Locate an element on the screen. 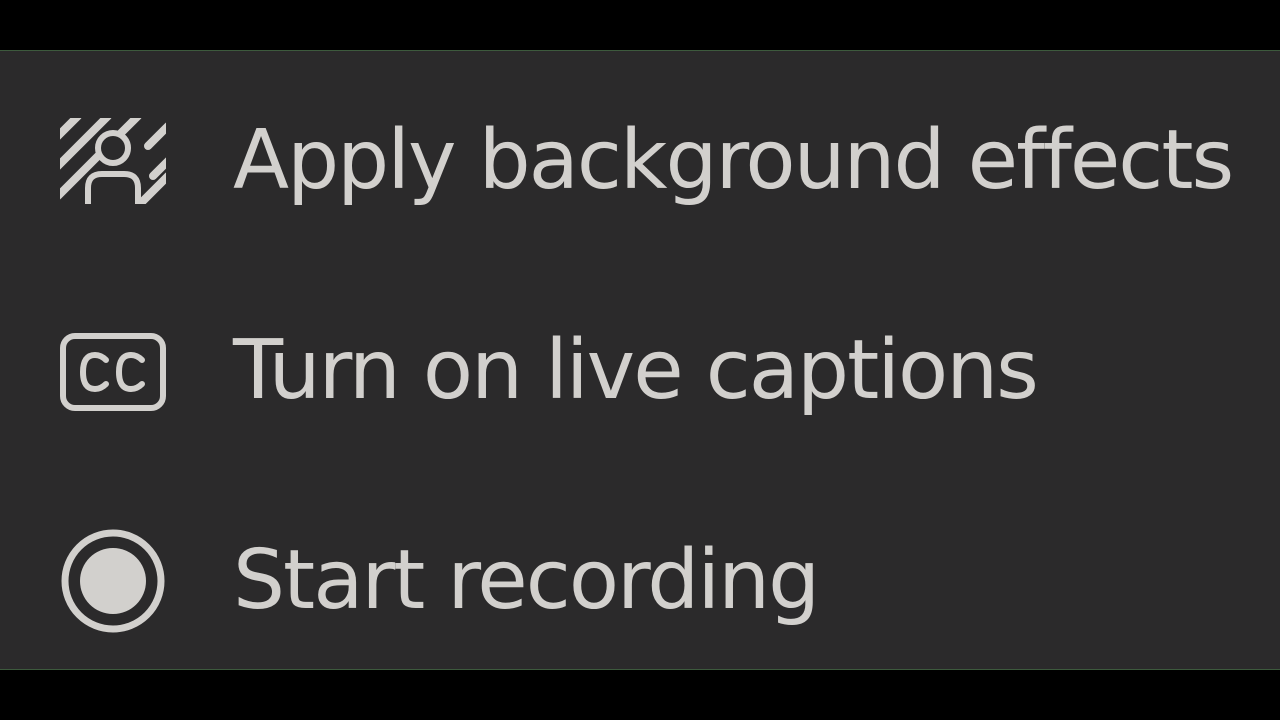 Image resolution: width=1280 pixels, height=720 pixels. record-icon is located at coordinates (113, 581).